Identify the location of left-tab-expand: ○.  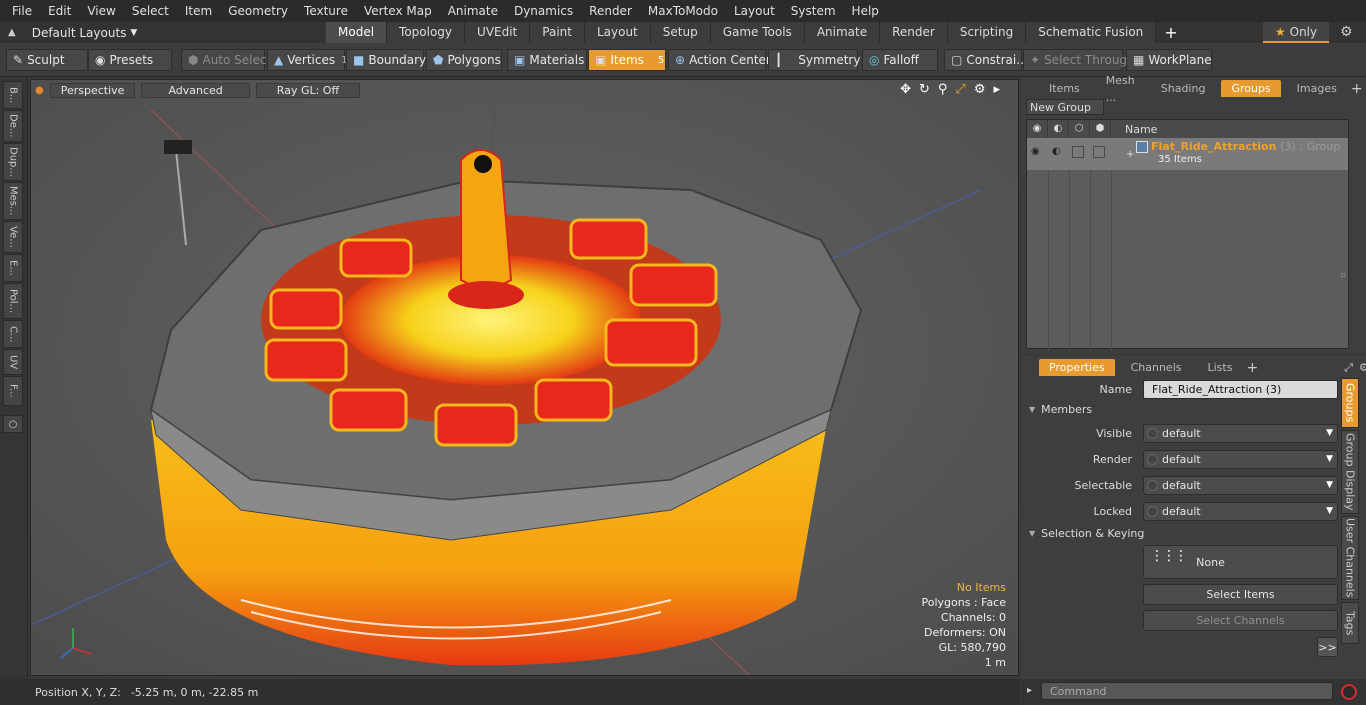
(13, 424).